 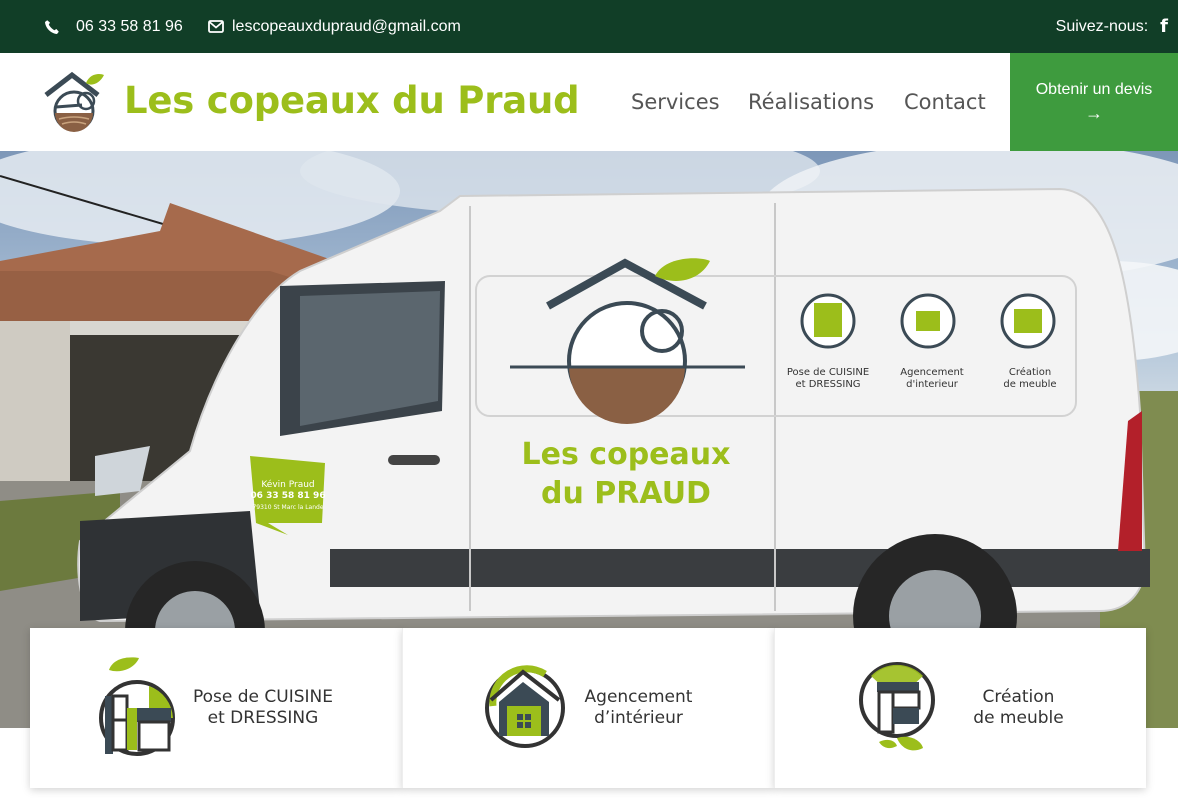 I want to click on topbar-social: Suivez-nous: f, so click(x=1112, y=26).